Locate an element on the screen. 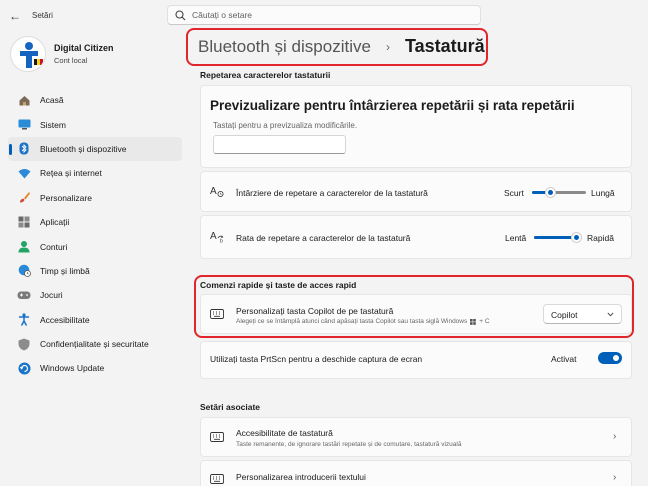 This screenshot has width=648, height=486. sidebar-item-label: Rețea și internet is located at coordinates (71, 173).